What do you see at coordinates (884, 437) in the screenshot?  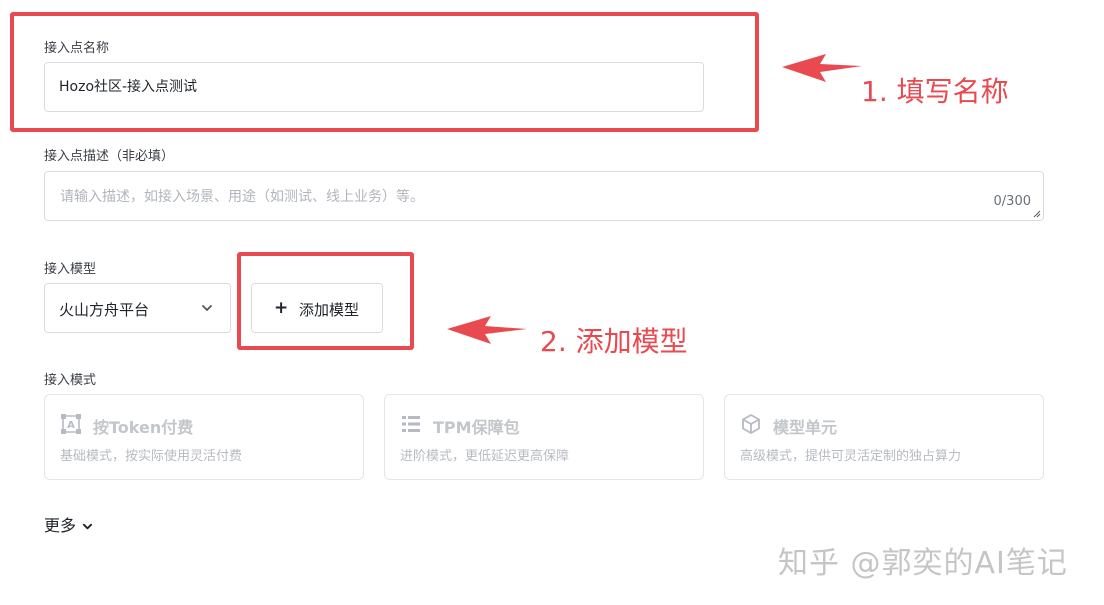 I see `mode-card-unit: 模型单元 高级模式，提供可灵活定制的独占算力` at bounding box center [884, 437].